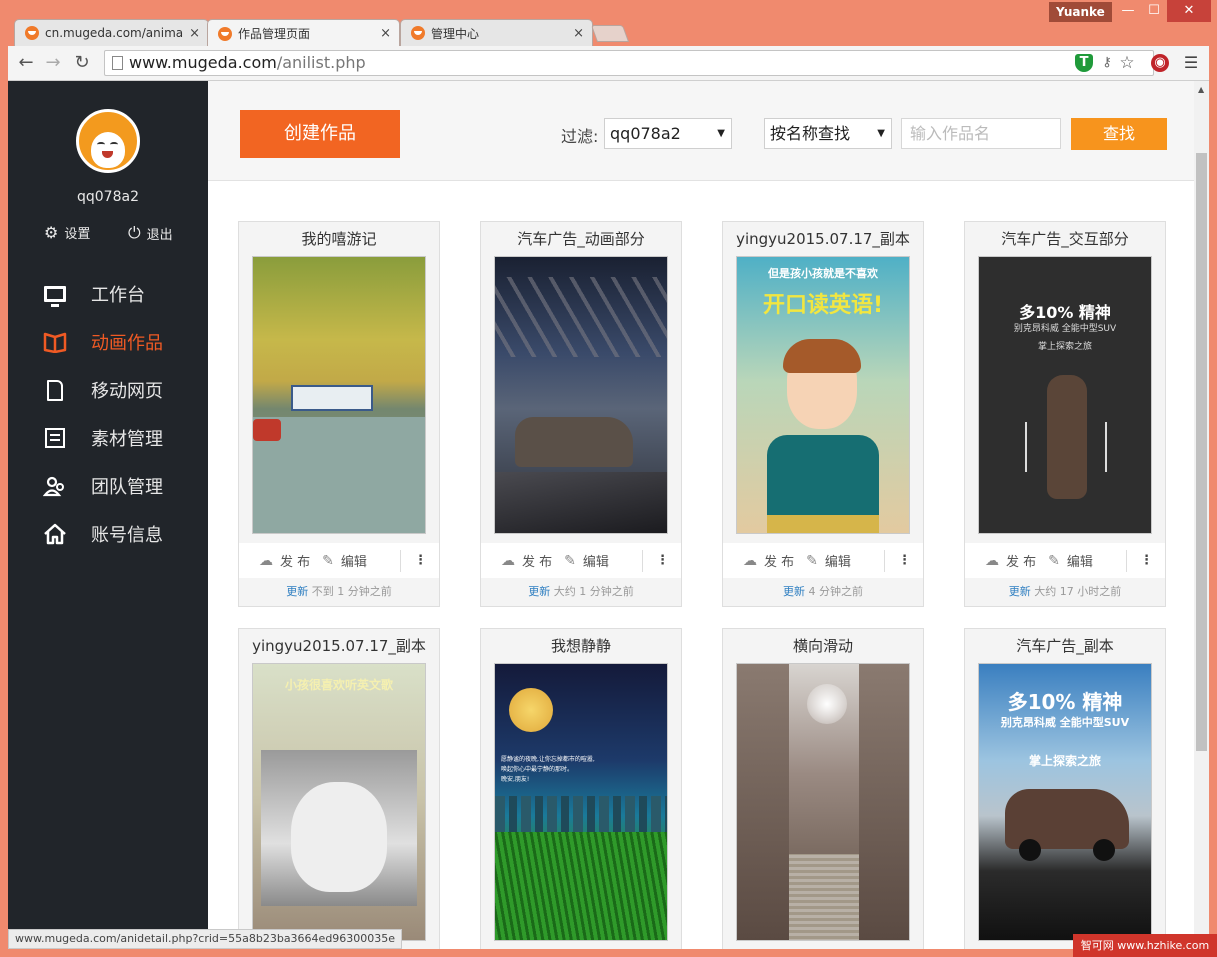  I want to click on forward-arrow-icon: →, so click(53, 63).